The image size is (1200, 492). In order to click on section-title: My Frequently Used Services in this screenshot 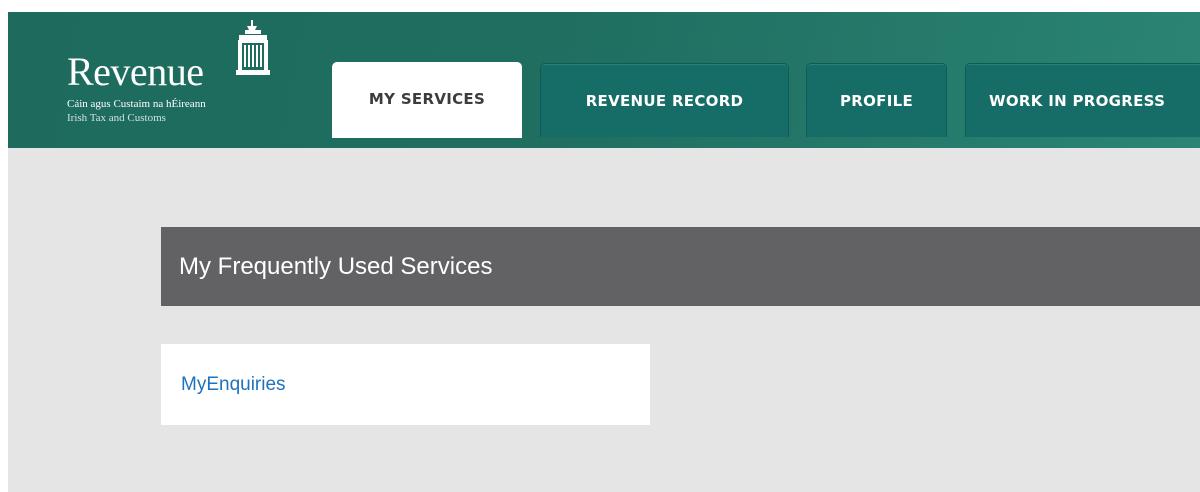, I will do `click(336, 266)`.